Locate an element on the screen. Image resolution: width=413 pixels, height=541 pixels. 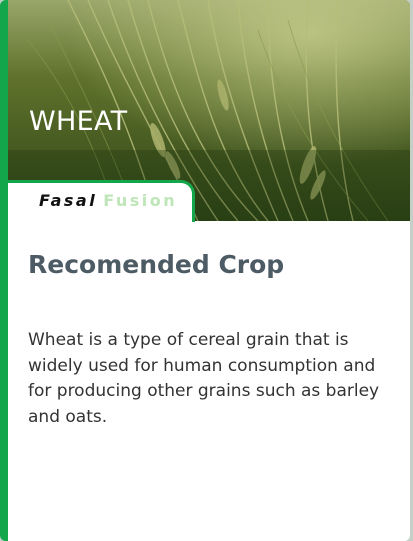
section-heading: Recomended Crop is located at coordinates (156, 264).